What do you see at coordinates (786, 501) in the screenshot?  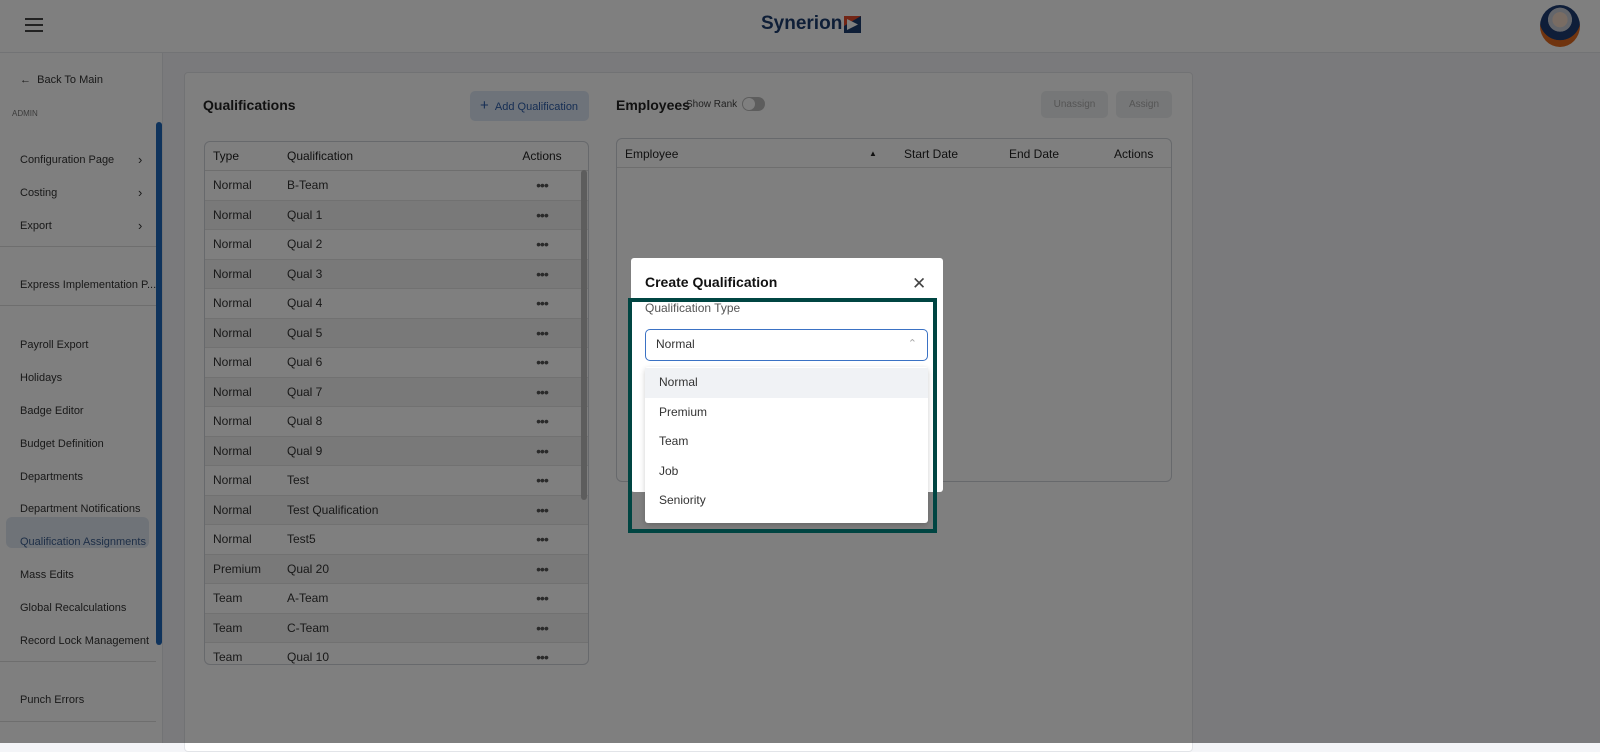 I see `dropdown-option: Seniority` at bounding box center [786, 501].